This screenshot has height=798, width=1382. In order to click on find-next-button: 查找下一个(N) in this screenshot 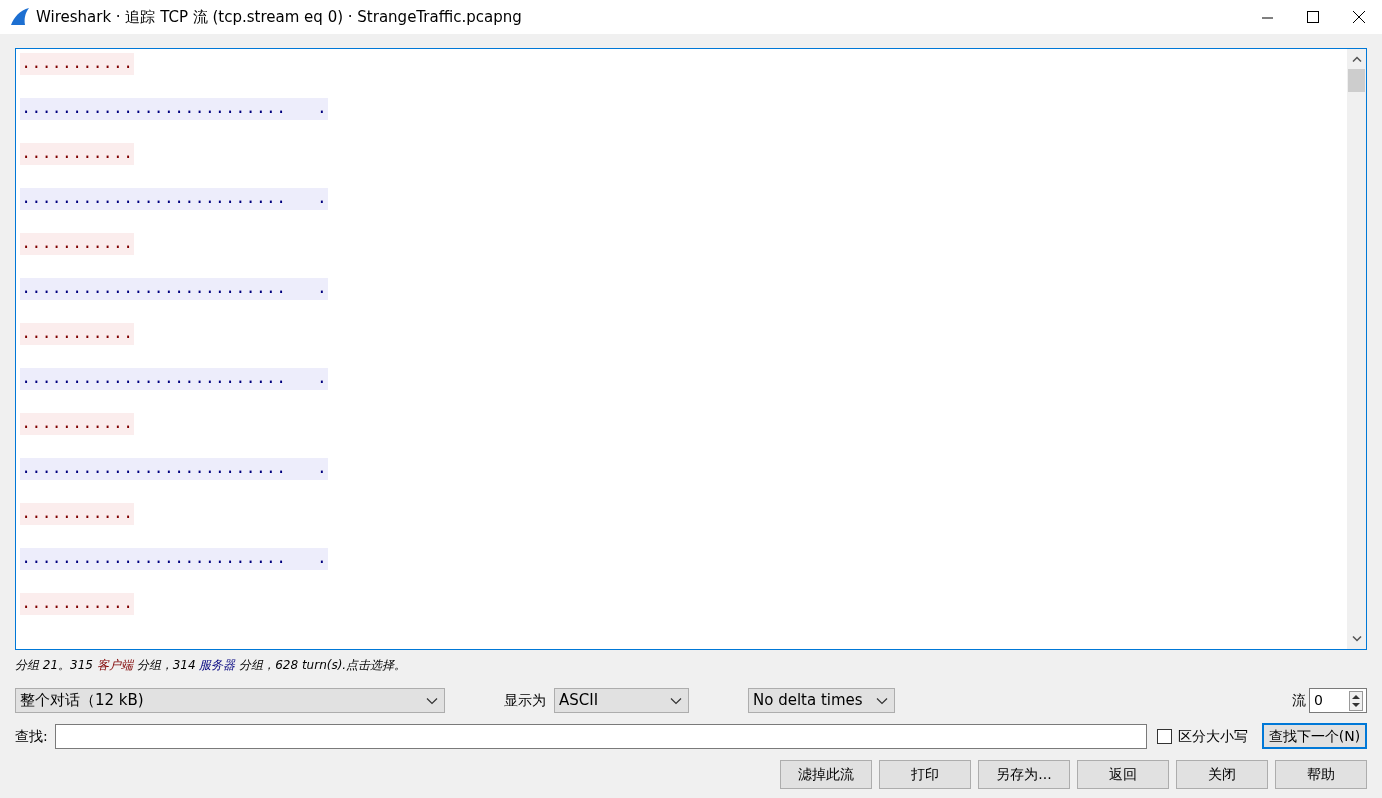, I will do `click(1314, 736)`.